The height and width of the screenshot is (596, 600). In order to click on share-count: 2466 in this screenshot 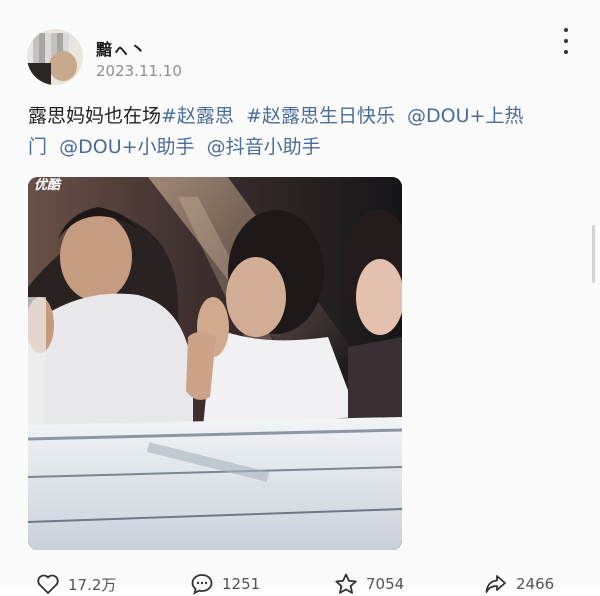, I will do `click(535, 584)`.